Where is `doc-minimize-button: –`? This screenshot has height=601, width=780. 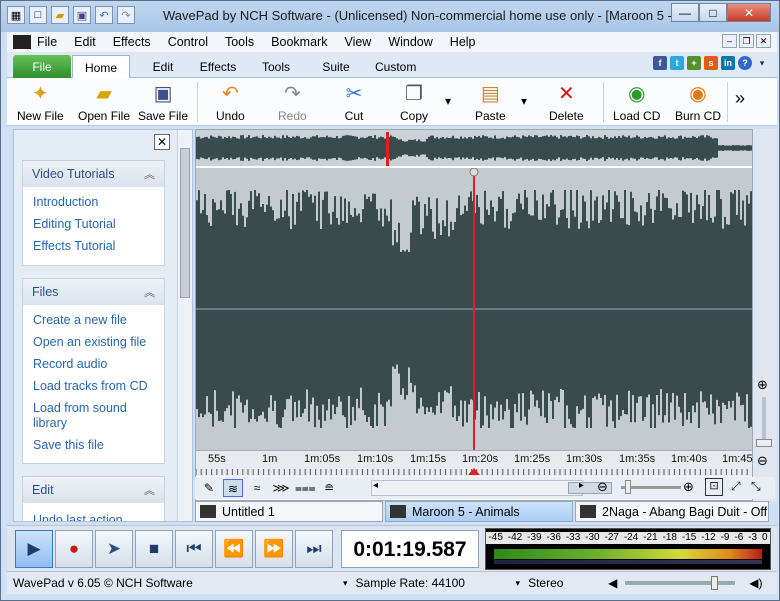 doc-minimize-button: – is located at coordinates (729, 41).